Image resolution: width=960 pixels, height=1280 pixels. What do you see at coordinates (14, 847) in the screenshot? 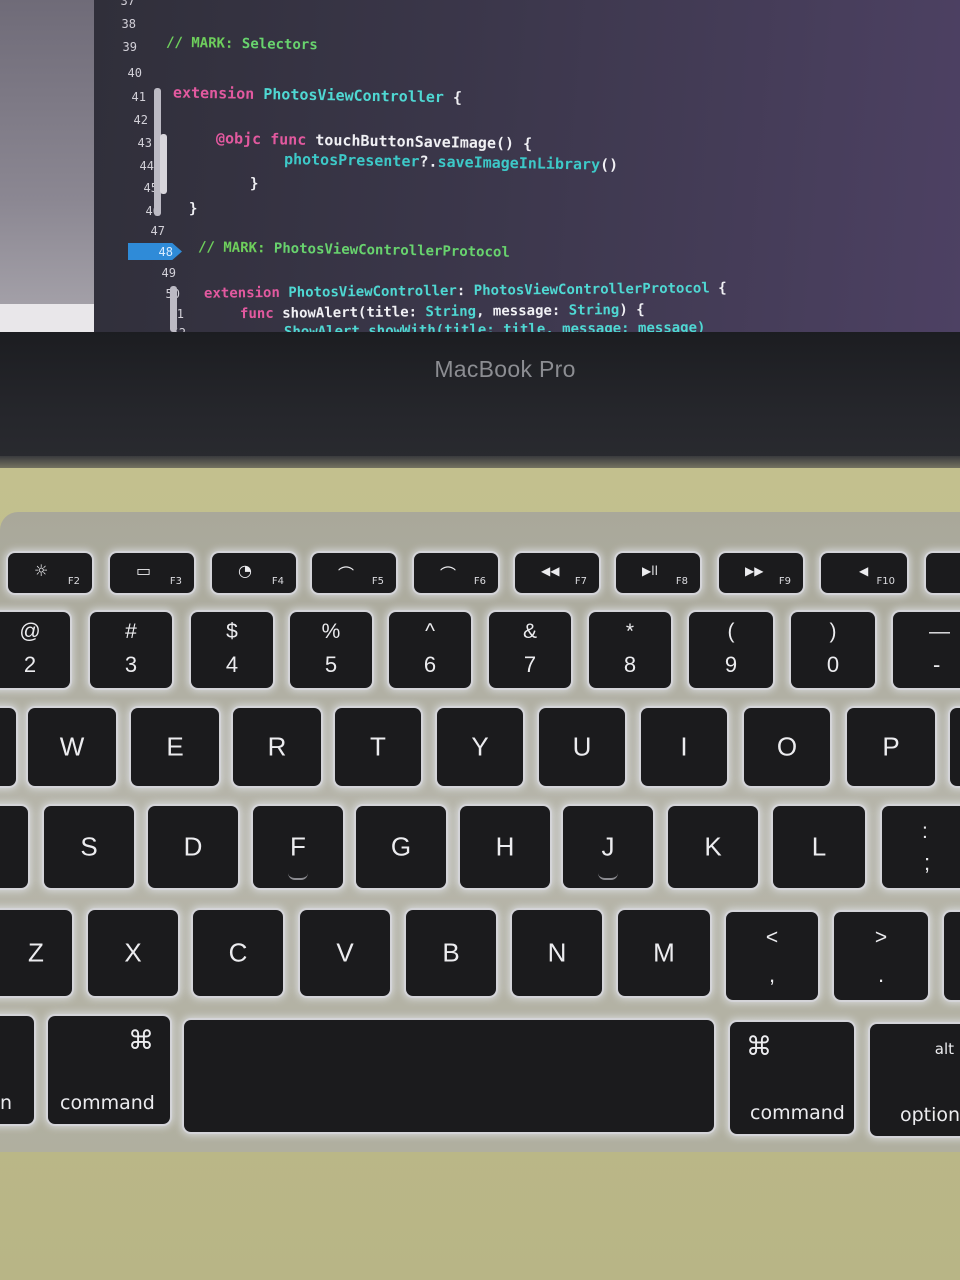
I see `key-a-partial` at bounding box center [14, 847].